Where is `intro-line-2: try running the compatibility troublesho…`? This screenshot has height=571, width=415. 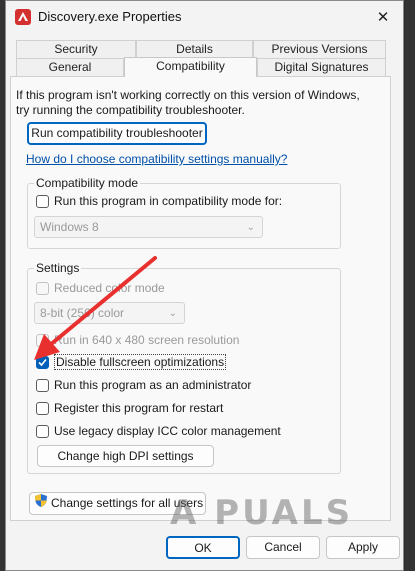
intro-line-2: try running the compatibility troublesho… is located at coordinates (130, 110).